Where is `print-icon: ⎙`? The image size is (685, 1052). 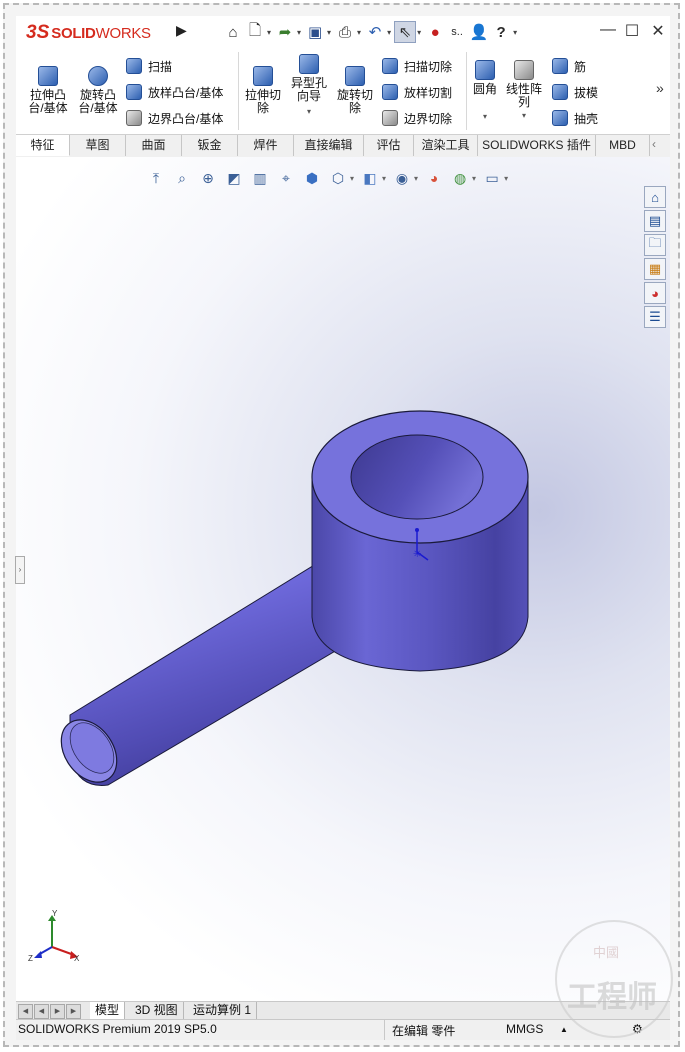 print-icon: ⎙ is located at coordinates (345, 32).